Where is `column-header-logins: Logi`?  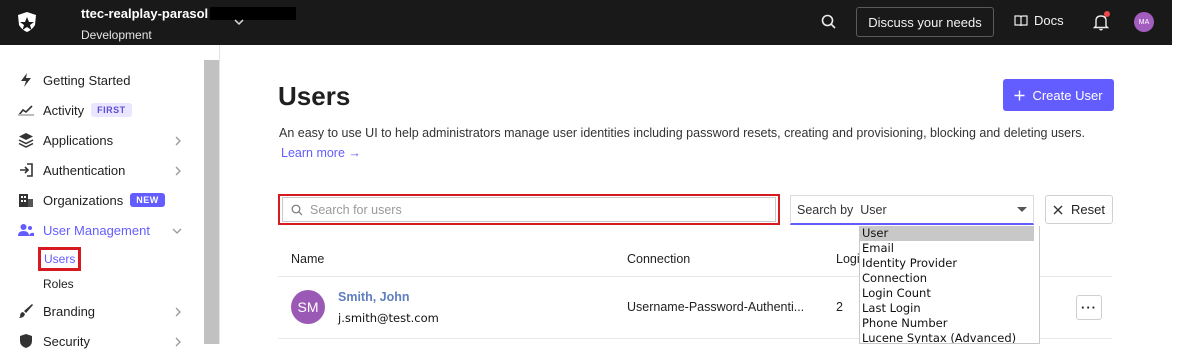 column-header-logins: Logi is located at coordinates (848, 259).